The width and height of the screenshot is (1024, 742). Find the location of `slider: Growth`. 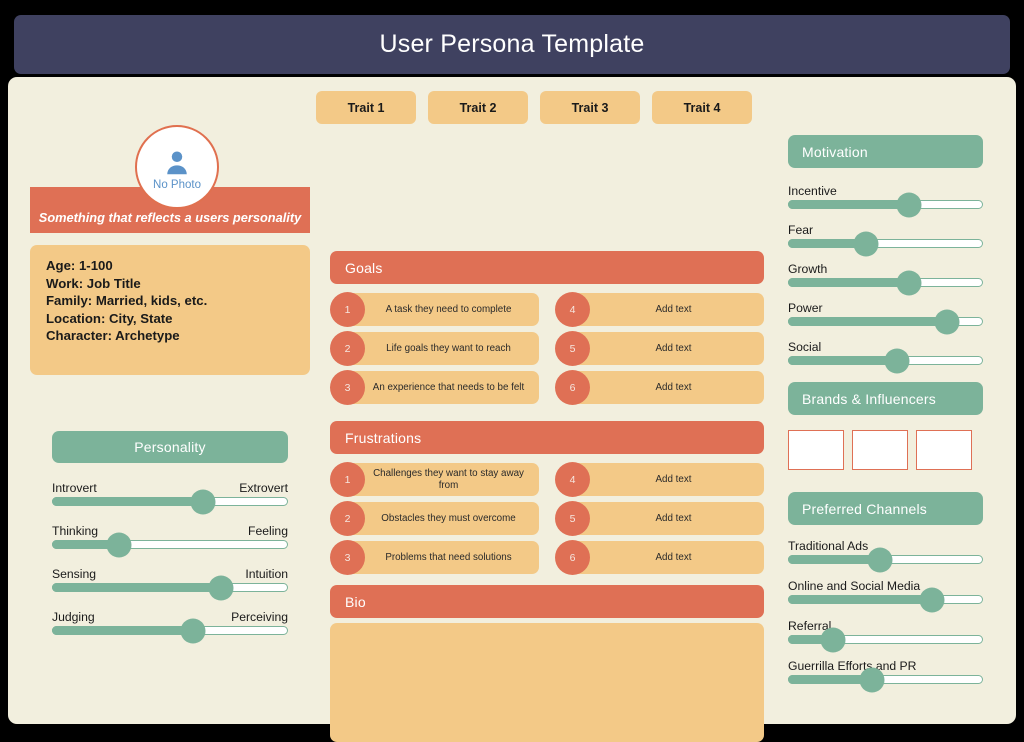

slider: Growth is located at coordinates (885, 278).